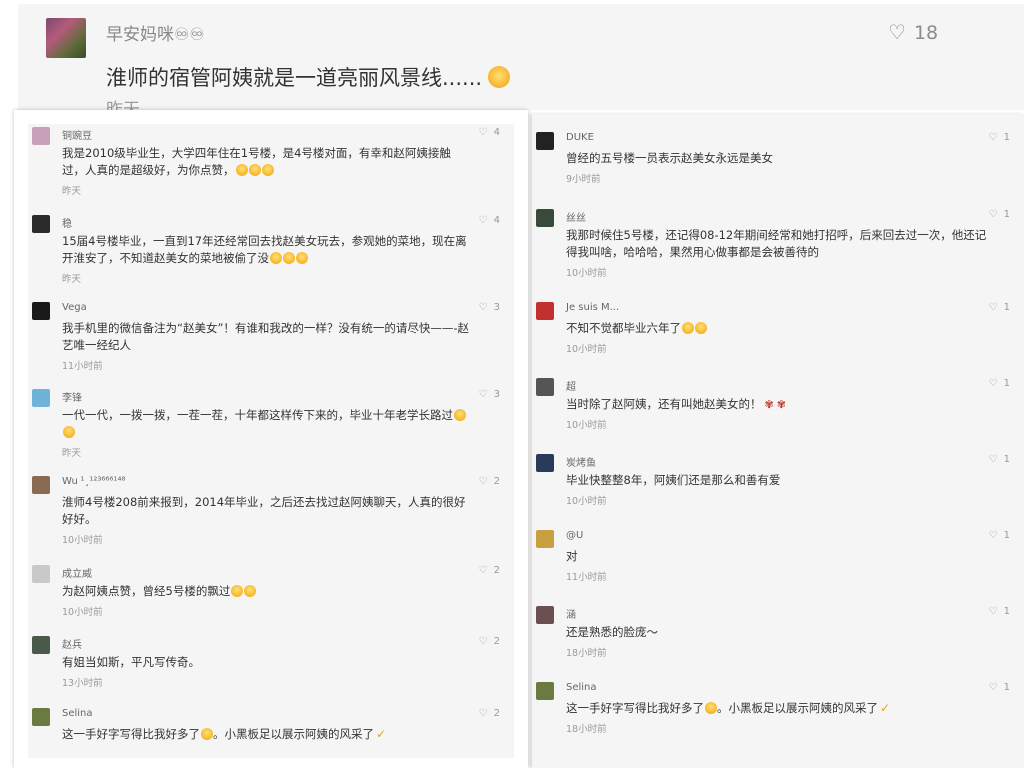 Image resolution: width=1024 pixels, height=768 pixels. What do you see at coordinates (781, 708) in the screenshot?
I see `comment-text: 这一手好字写得比我好多了 。小黑板足以展示阿姨的风采了 ✓` at bounding box center [781, 708].